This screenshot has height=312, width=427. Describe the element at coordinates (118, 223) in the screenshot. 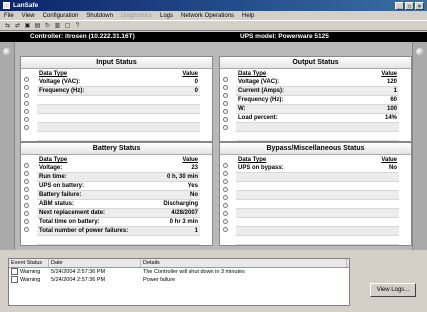

I see `table-row: Total time on battery: 0 hr 3 min` at that location.